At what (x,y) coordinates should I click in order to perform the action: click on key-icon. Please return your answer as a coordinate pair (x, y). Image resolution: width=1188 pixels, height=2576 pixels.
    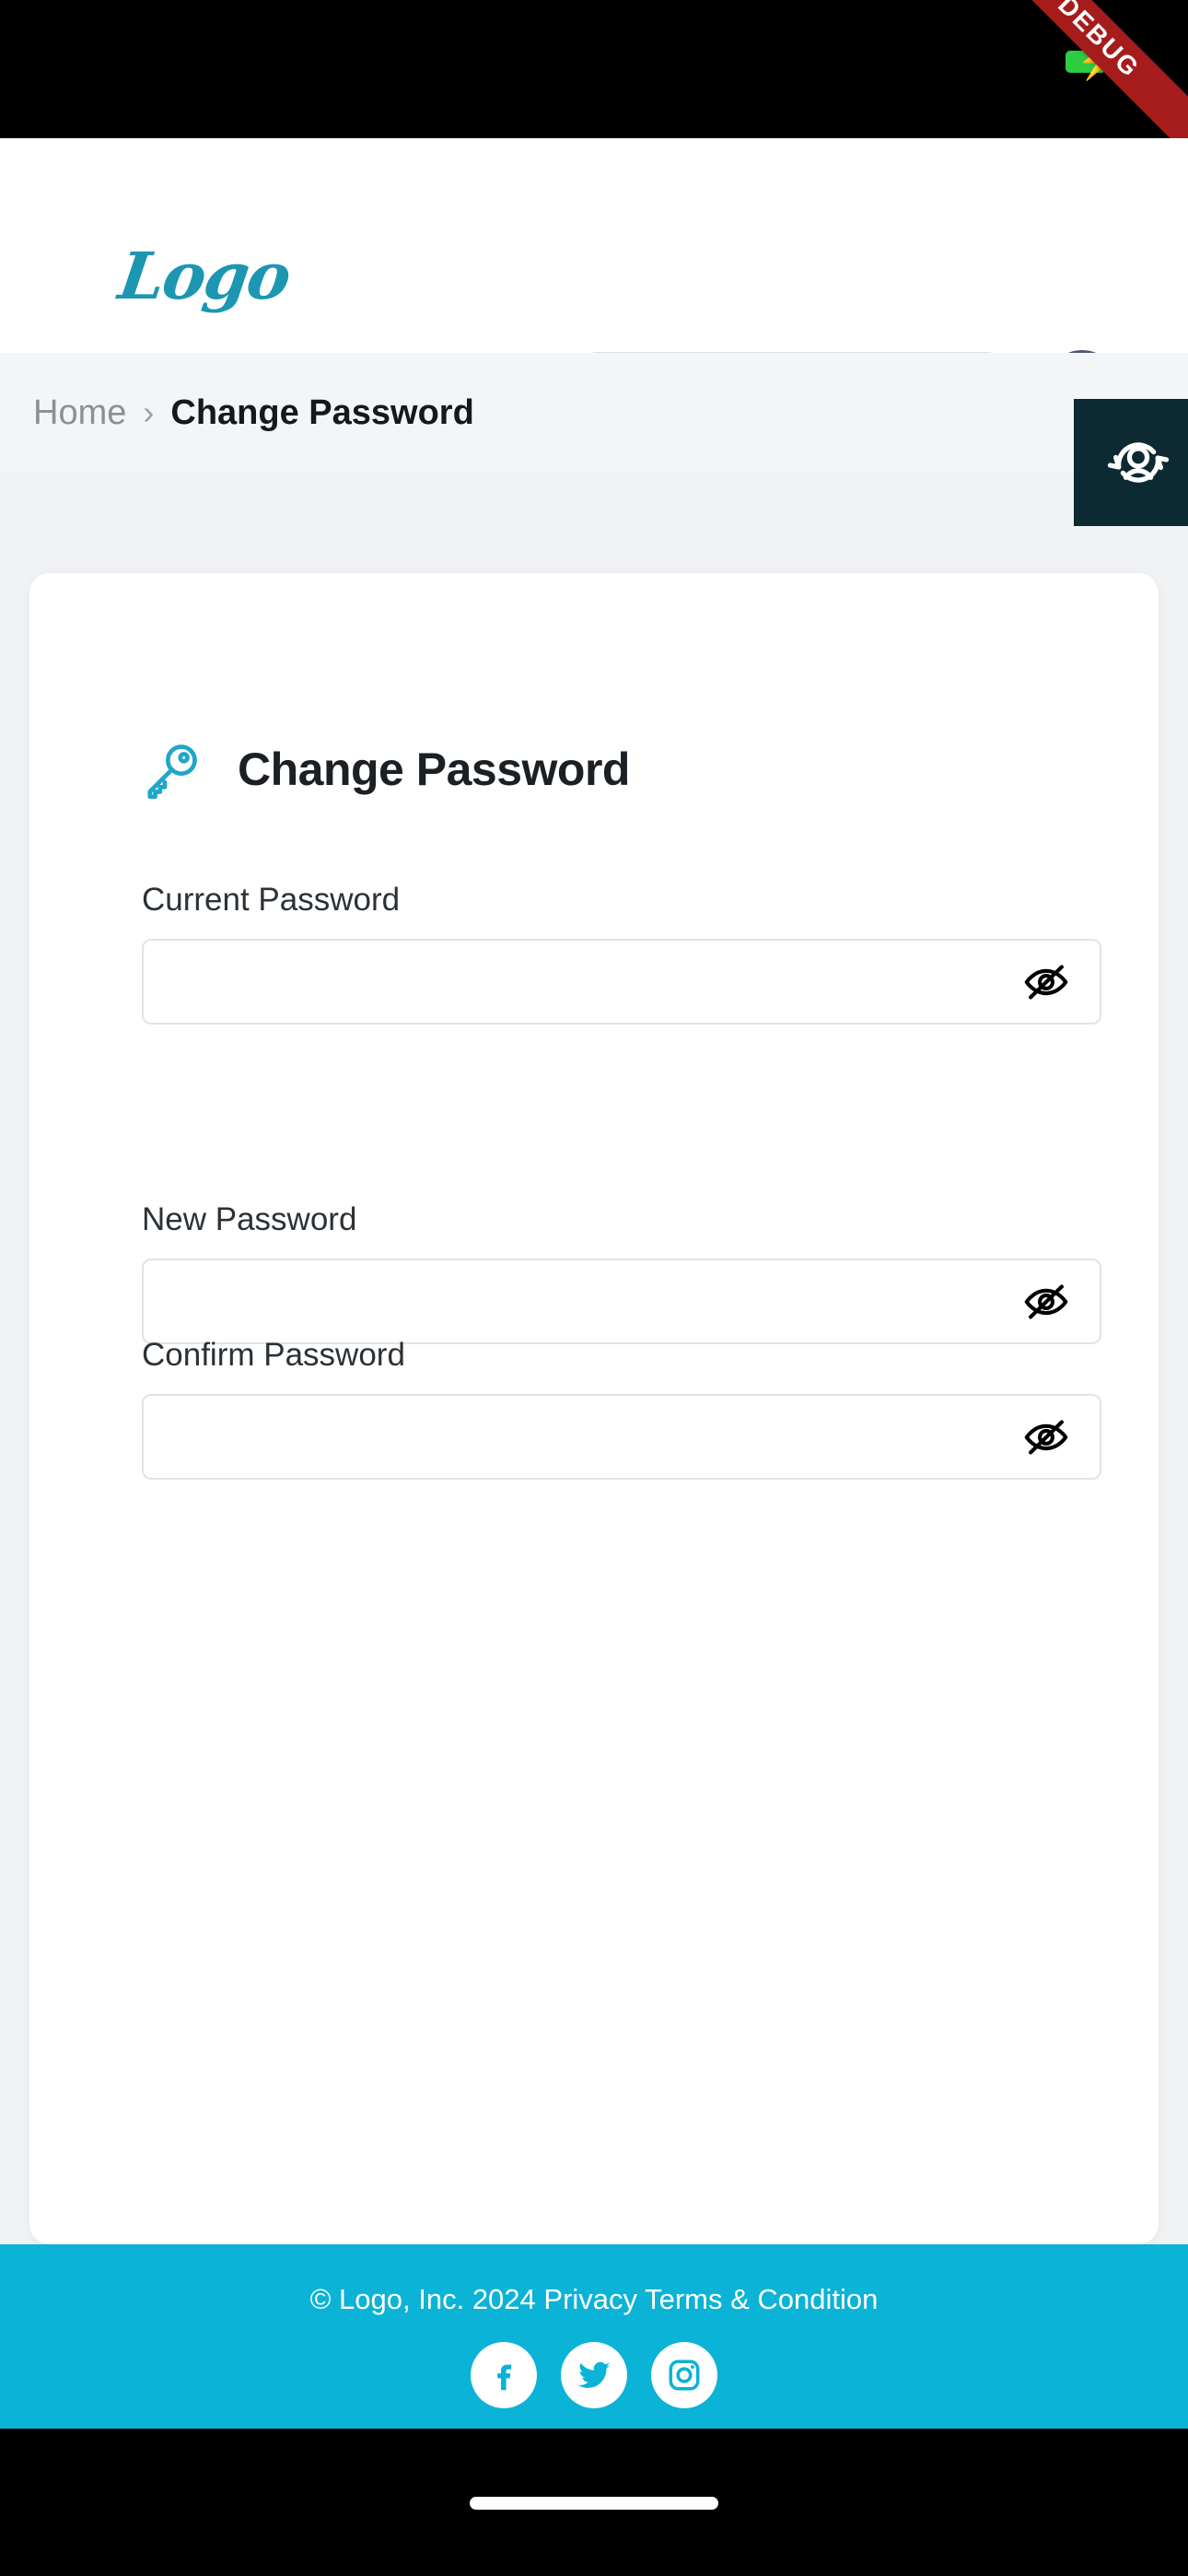
    Looking at the image, I should click on (172, 769).